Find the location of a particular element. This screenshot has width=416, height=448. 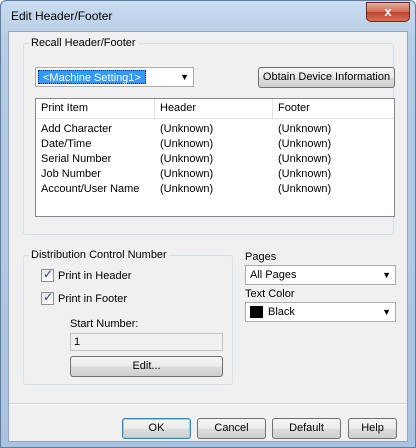

print-in-footer-checkbox: Print in Footer is located at coordinates (84, 297).